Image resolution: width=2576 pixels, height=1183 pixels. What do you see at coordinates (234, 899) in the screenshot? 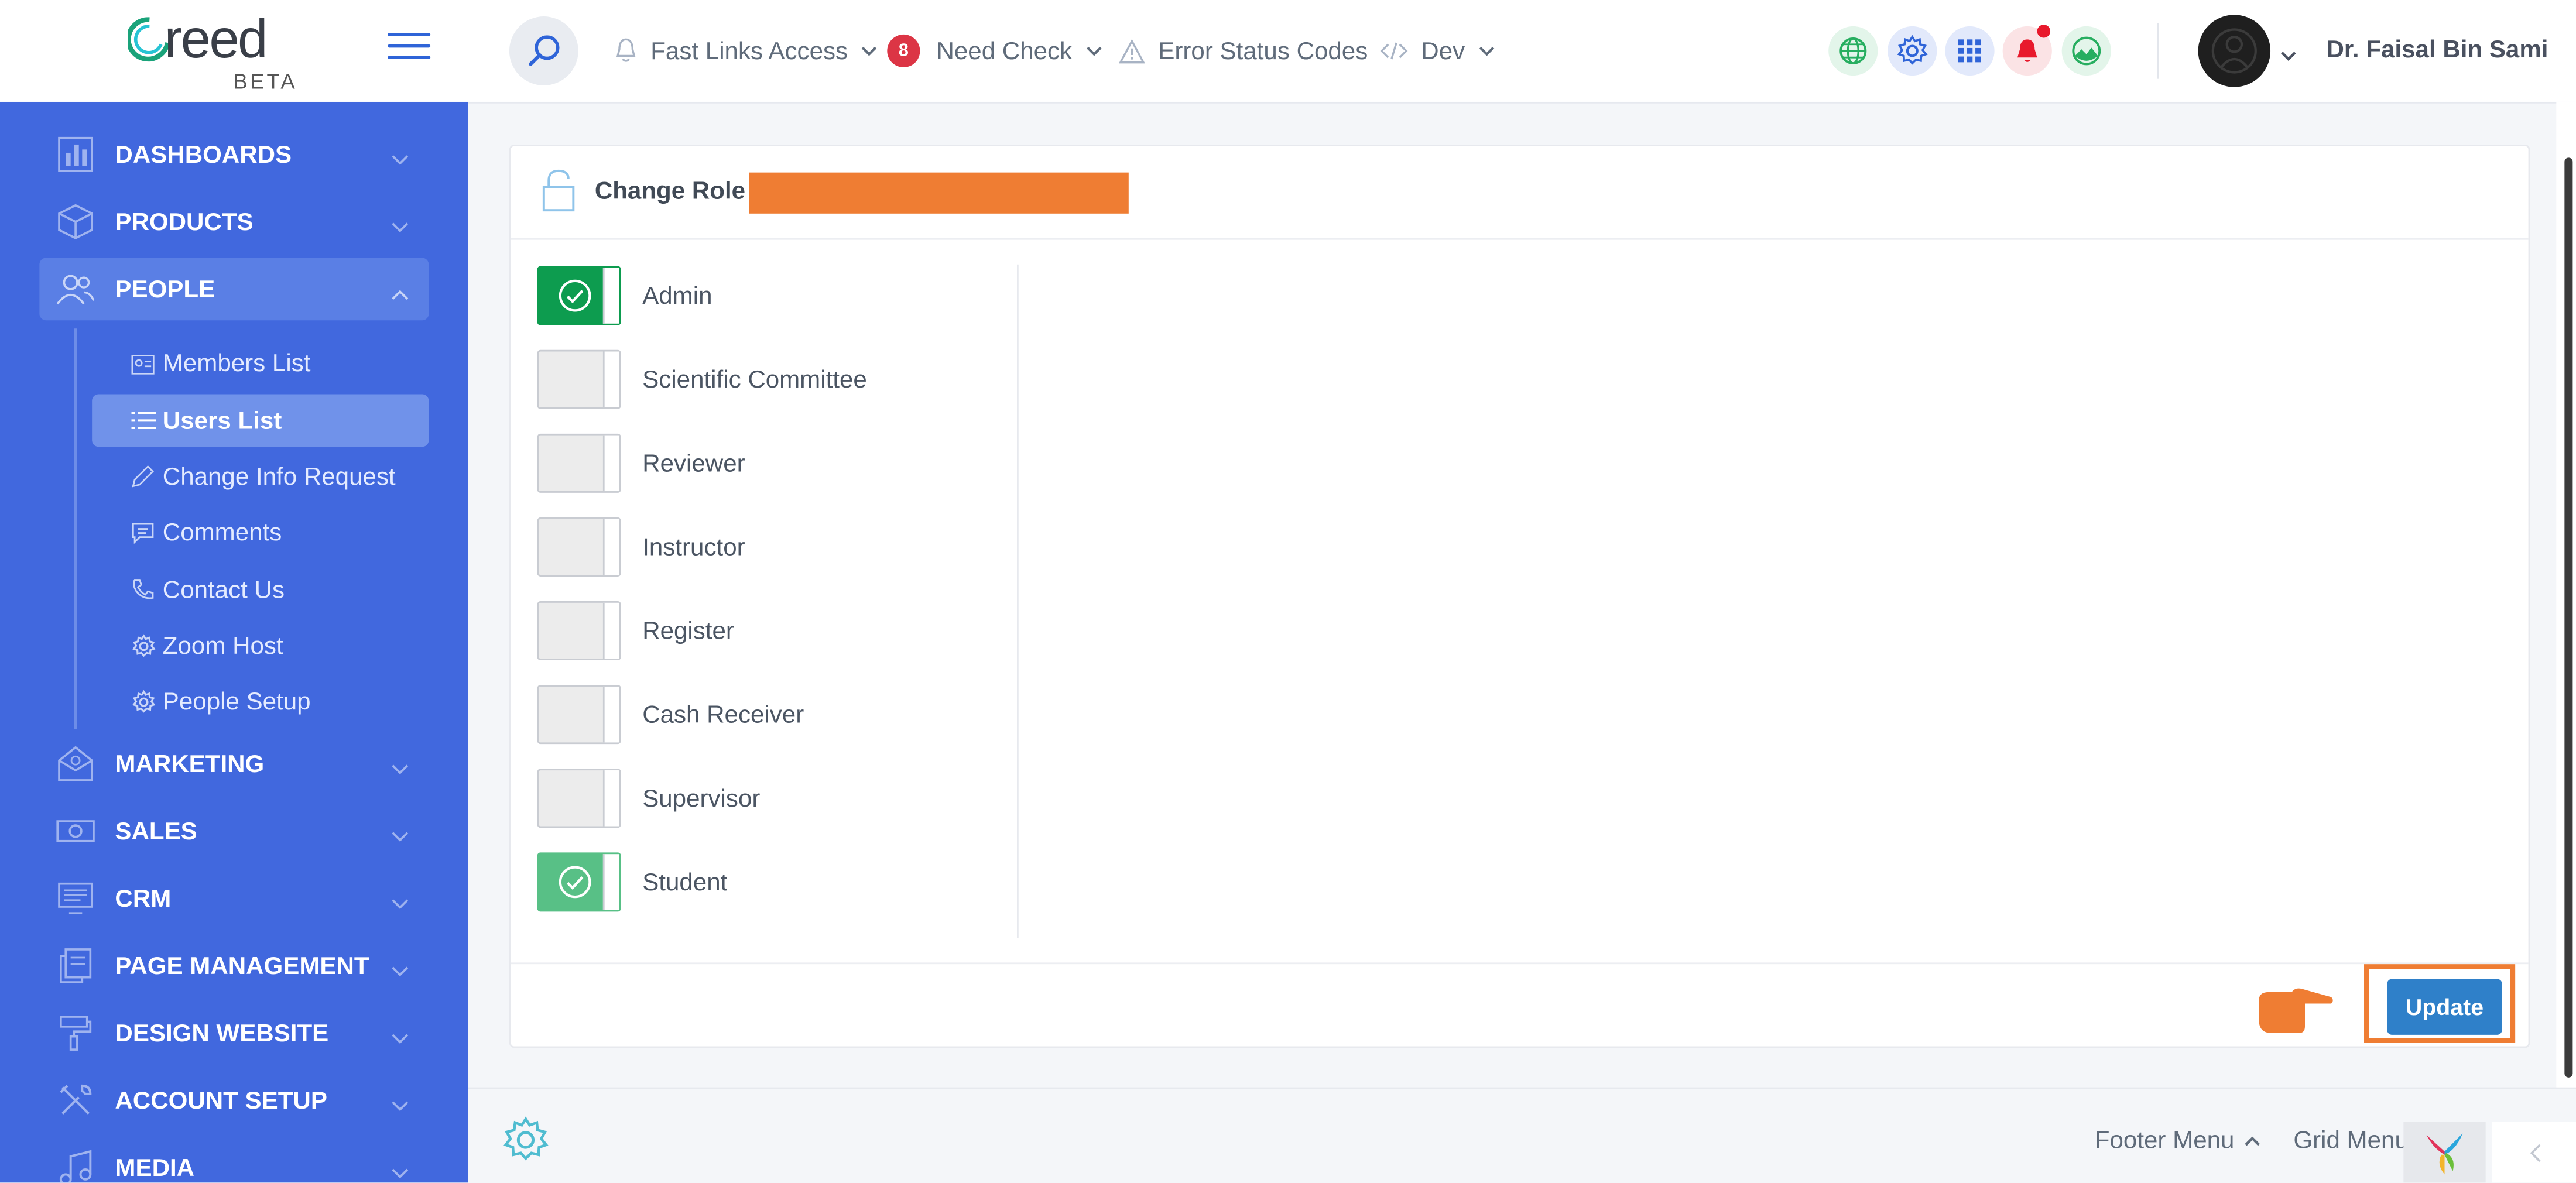
I see `sidebar-item-crm: CRM` at bounding box center [234, 899].